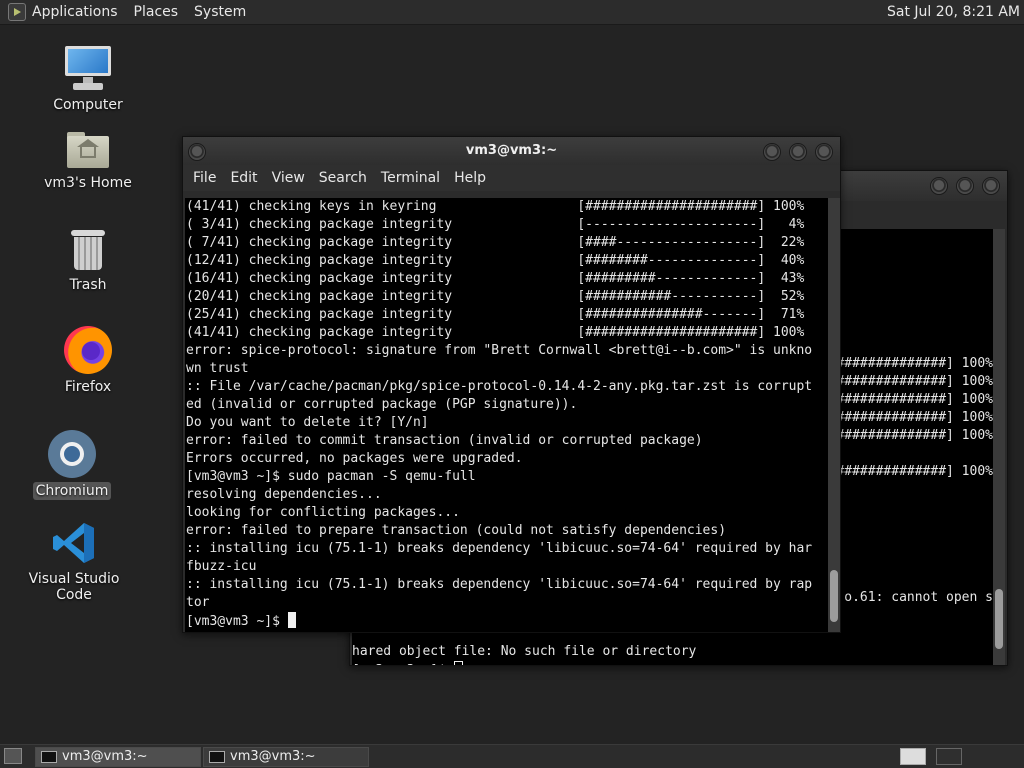 This screenshot has width=1024, height=768. I want to click on menu-view: View, so click(288, 178).